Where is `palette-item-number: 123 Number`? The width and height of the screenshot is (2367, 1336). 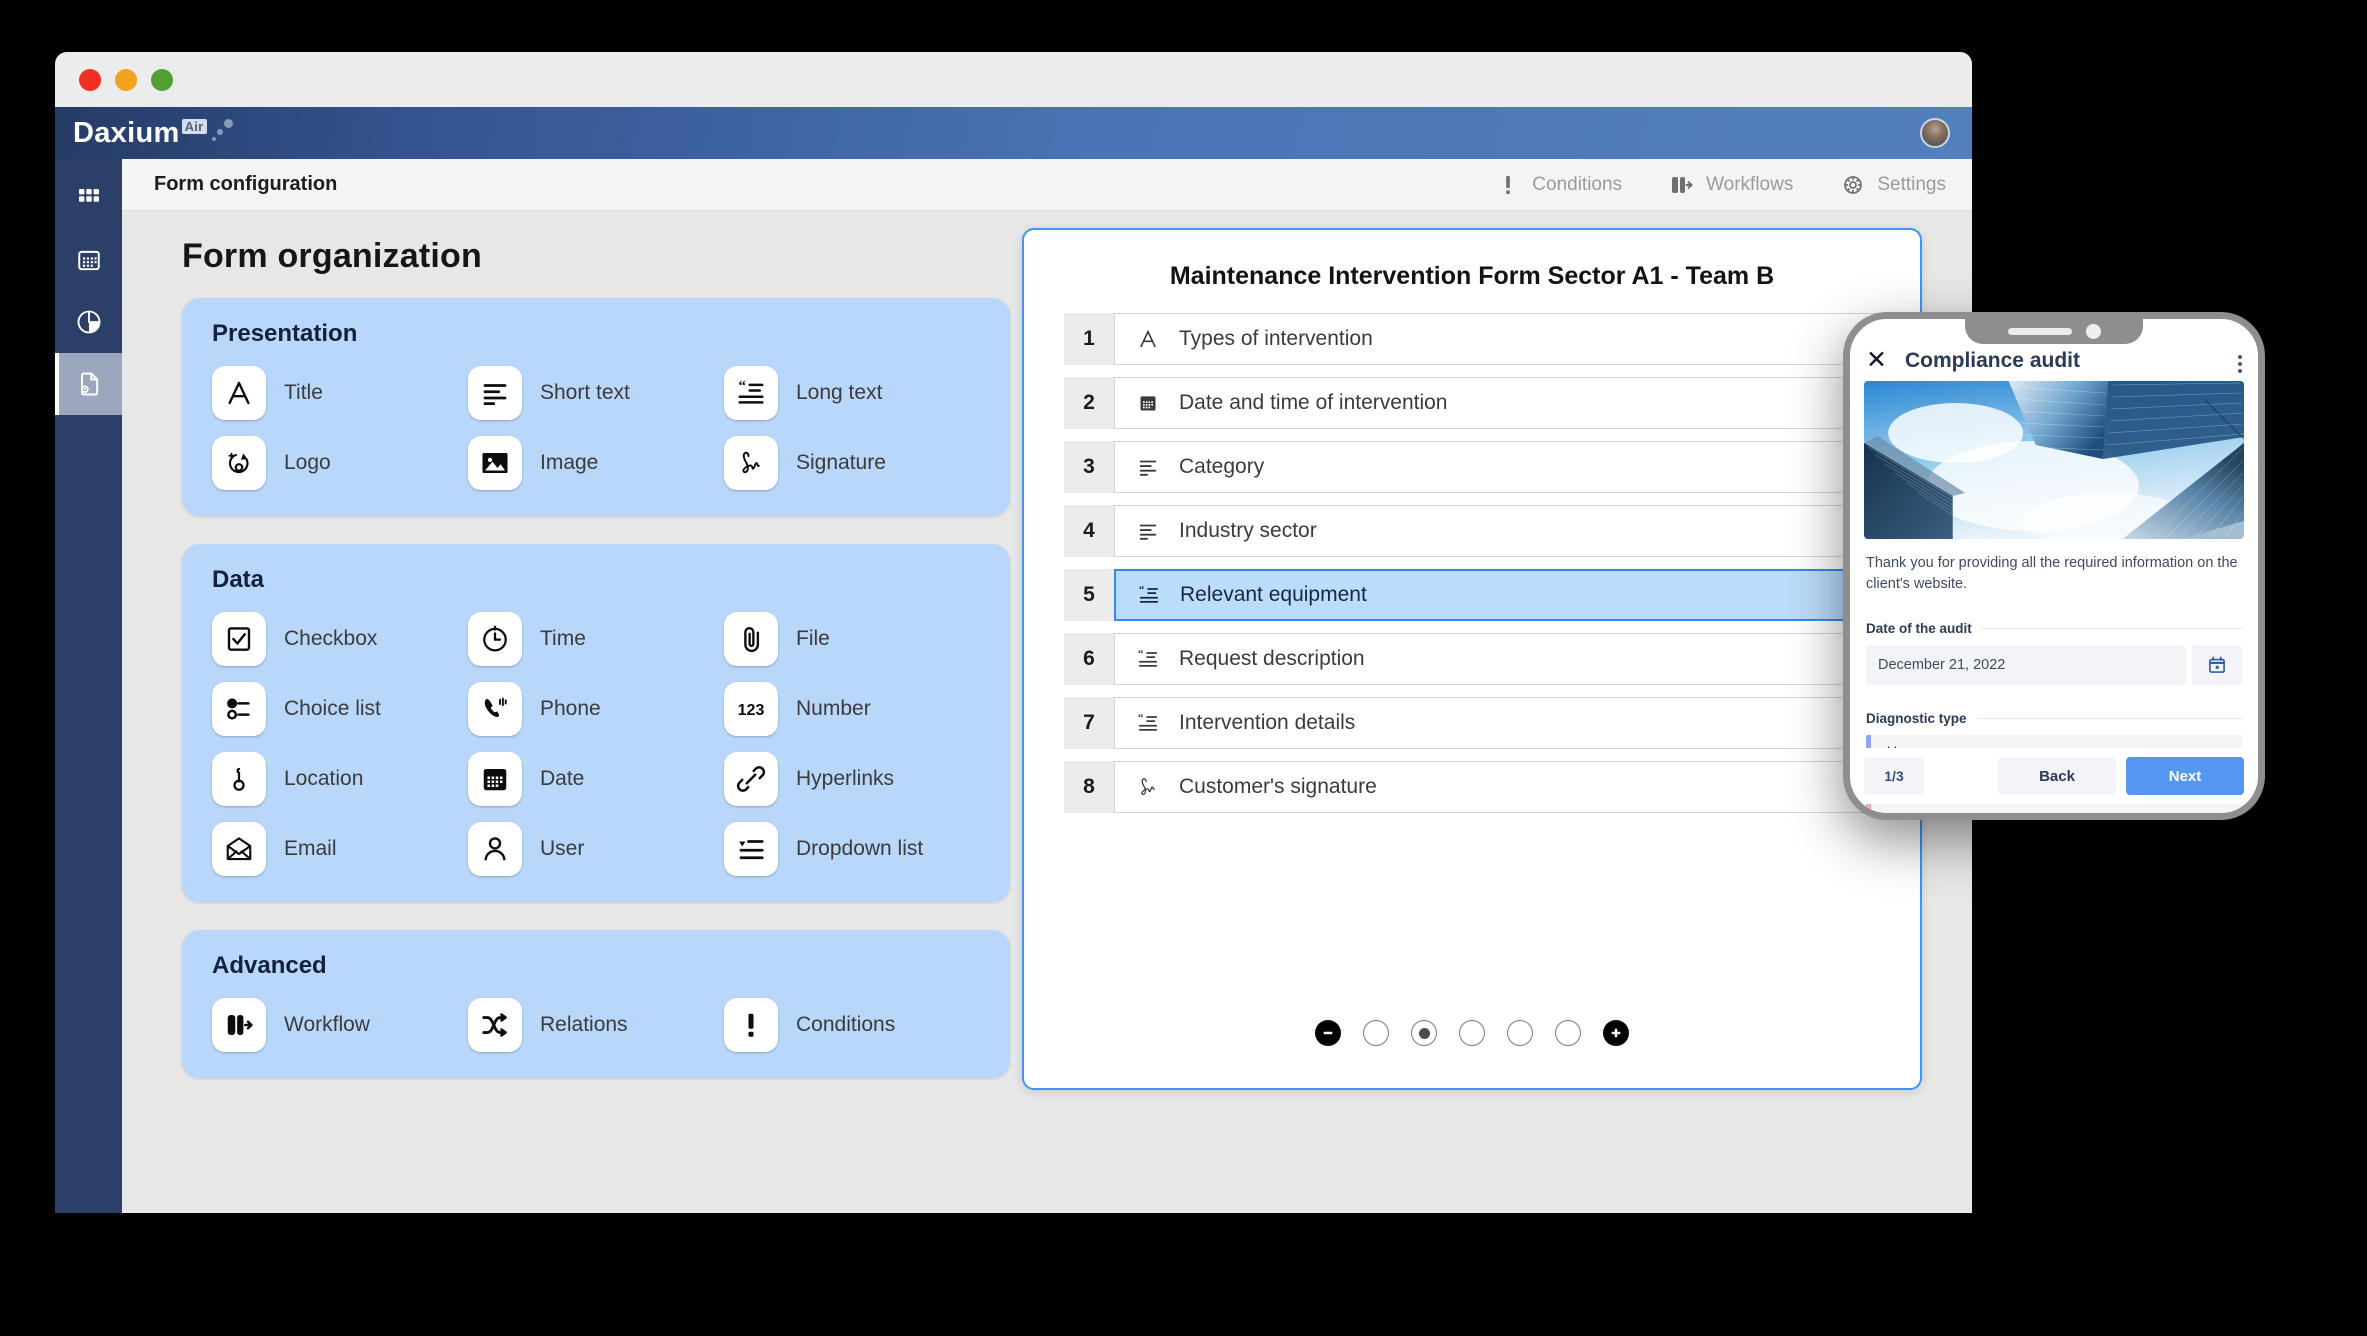
palette-item-number: 123 Number is located at coordinates (852, 709).